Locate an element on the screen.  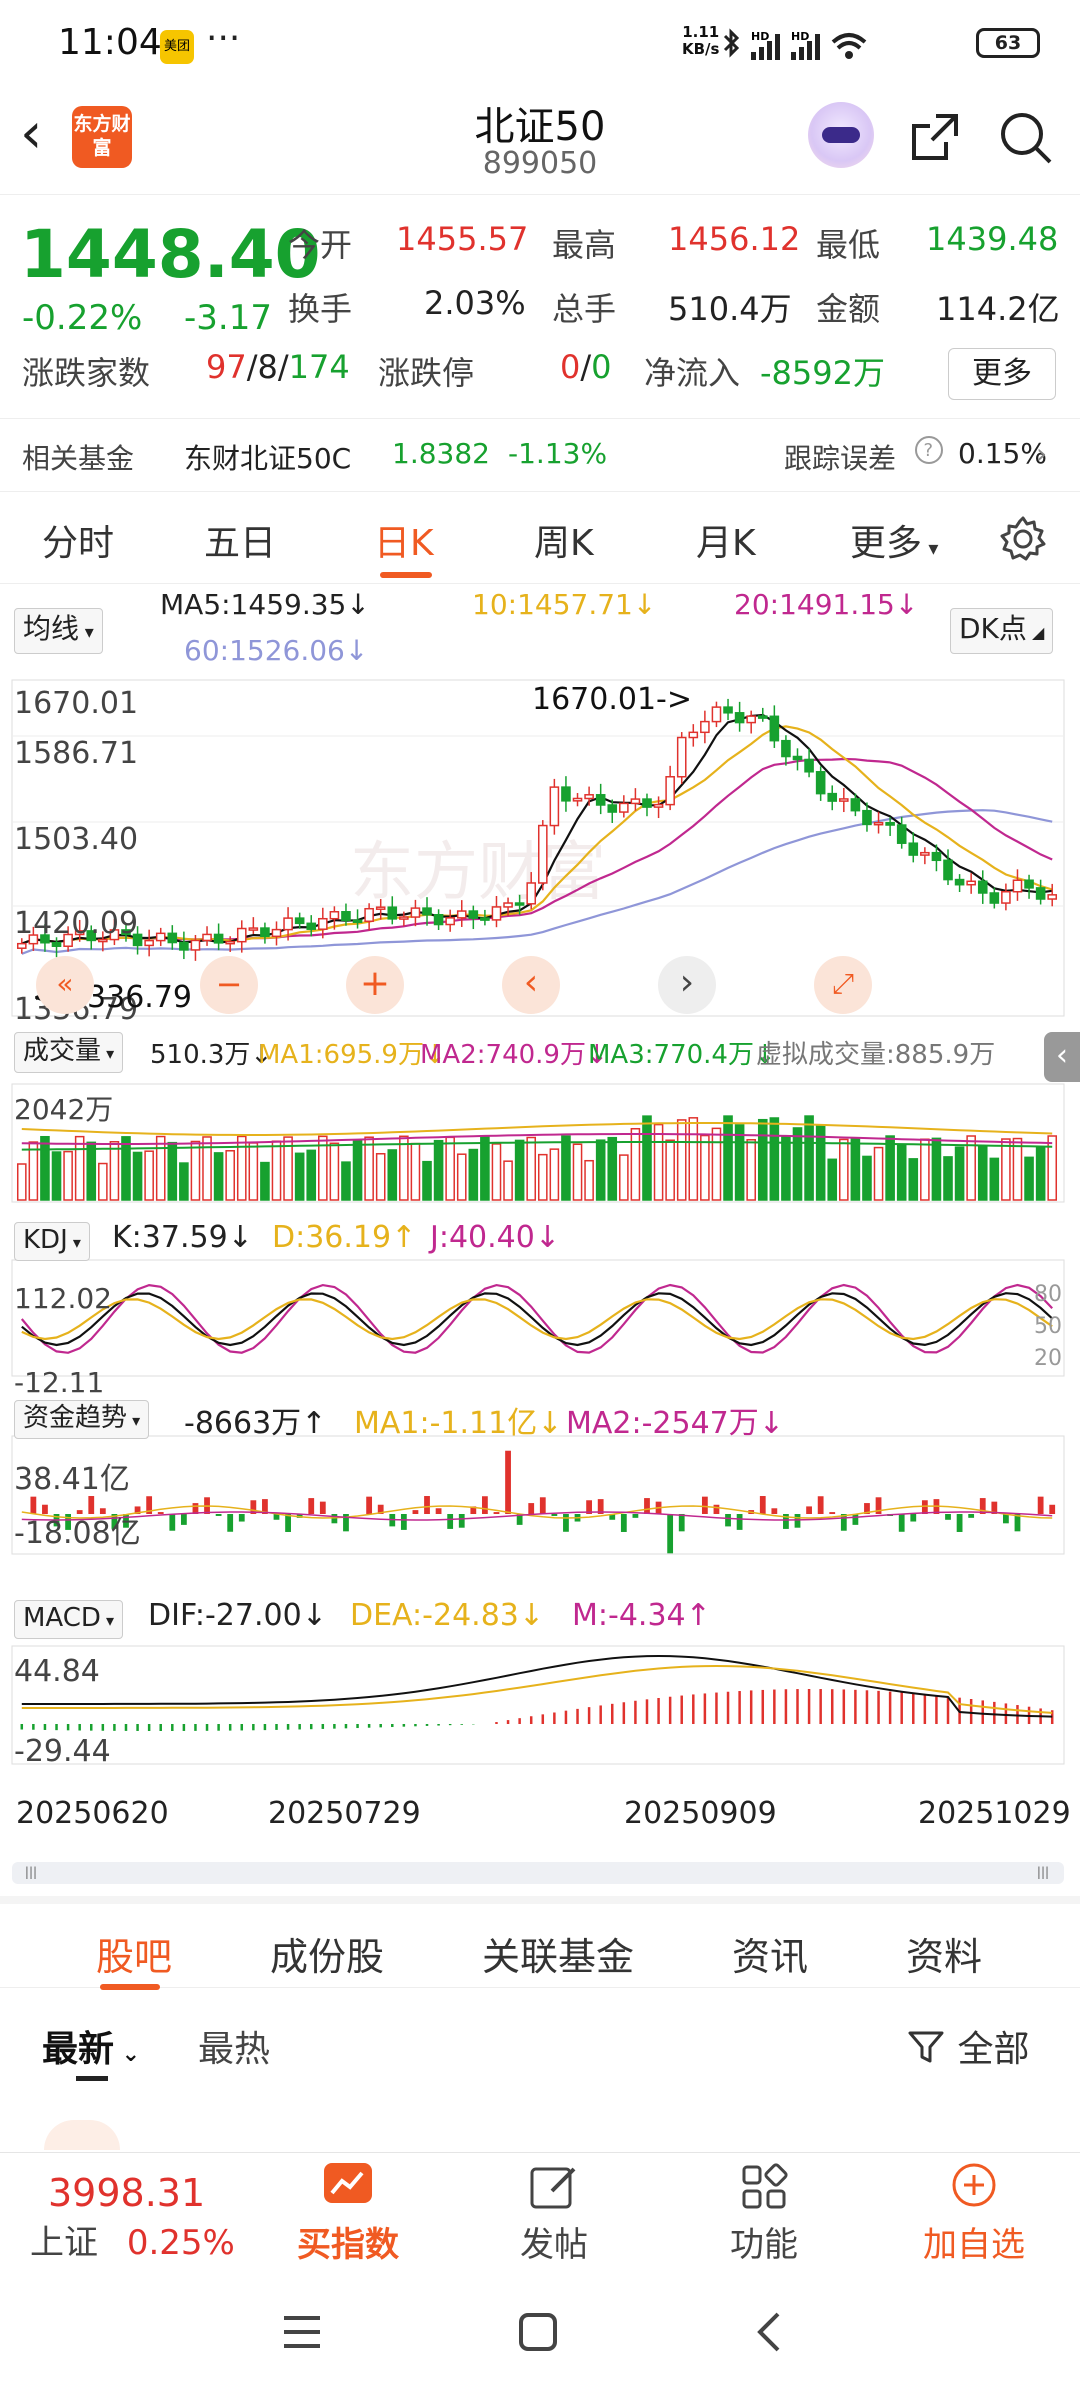
plus-circle-icon is located at coordinates (974, 2185).